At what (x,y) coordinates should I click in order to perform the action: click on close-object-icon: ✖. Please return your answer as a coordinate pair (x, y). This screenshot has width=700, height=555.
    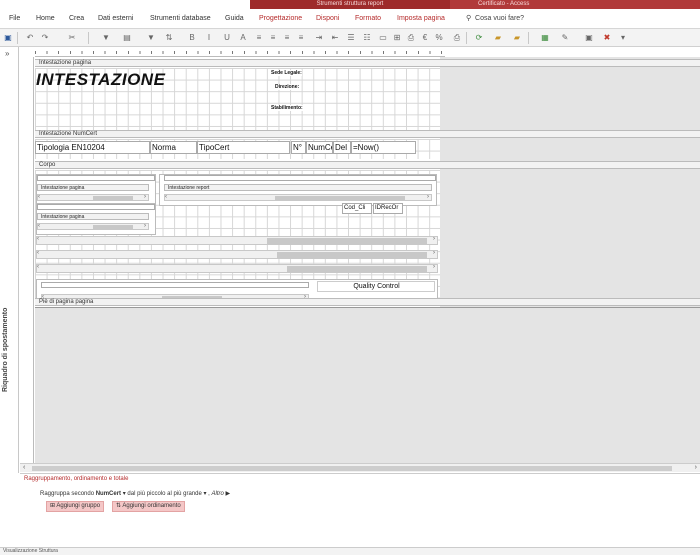
    Looking at the image, I should click on (607, 38).